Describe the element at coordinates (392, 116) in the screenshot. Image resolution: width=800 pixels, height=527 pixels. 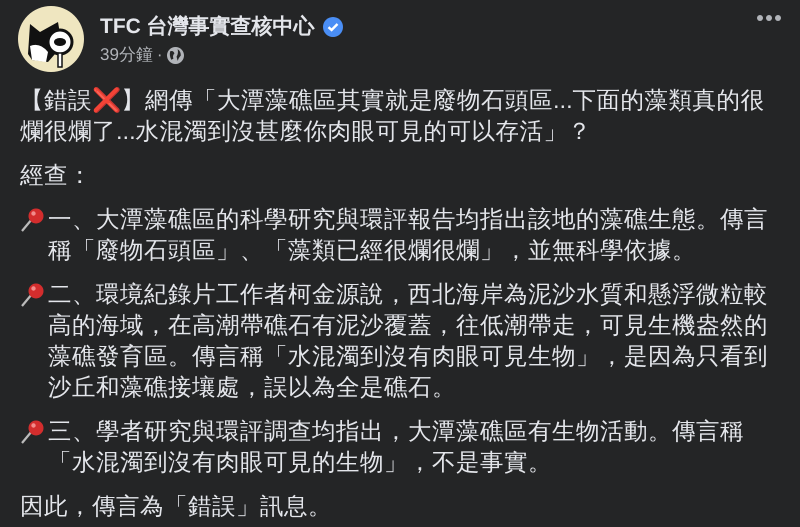
I see `post-paragraph: 【錯誤❌】網傳「大潭藻礁區其實就是廢物石頭區...下面的藻類真的很爛很爛了...水混濁到沒甚麼你肉眼可見的可以存活」？` at that location.